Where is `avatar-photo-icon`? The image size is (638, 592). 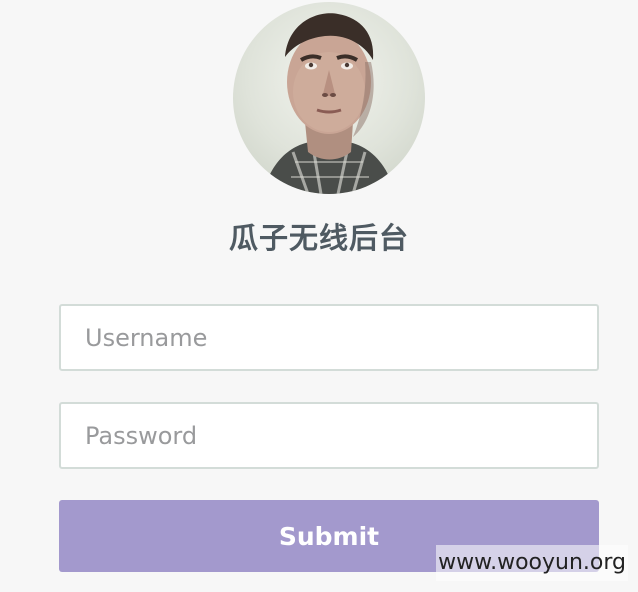 avatar-photo-icon is located at coordinates (329, 103).